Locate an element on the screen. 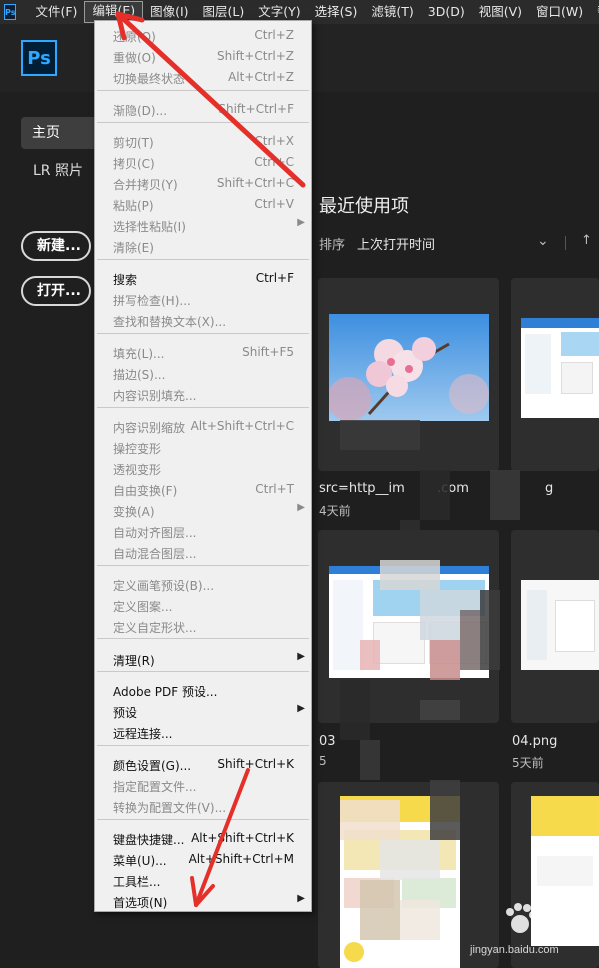 This screenshot has height=968, width=599. sort-direction-icon: ↑ is located at coordinates (586, 240).